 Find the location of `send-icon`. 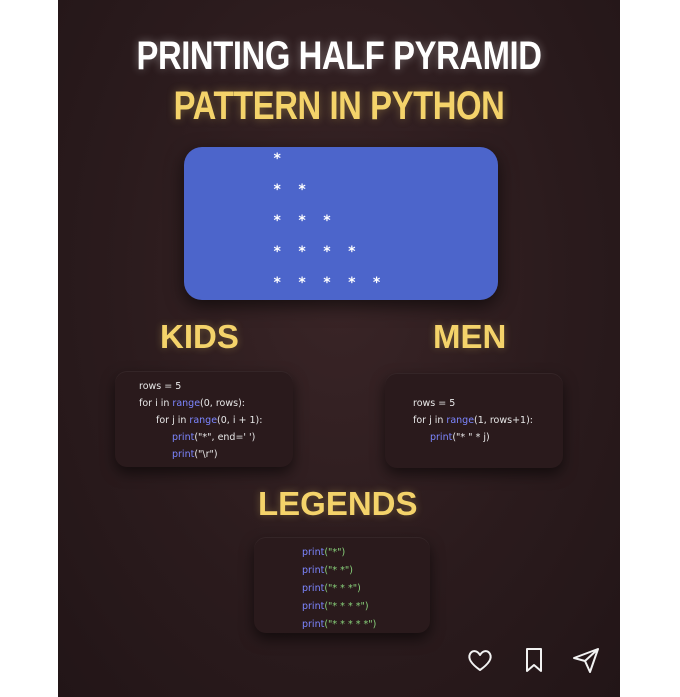

send-icon is located at coordinates (586, 660).